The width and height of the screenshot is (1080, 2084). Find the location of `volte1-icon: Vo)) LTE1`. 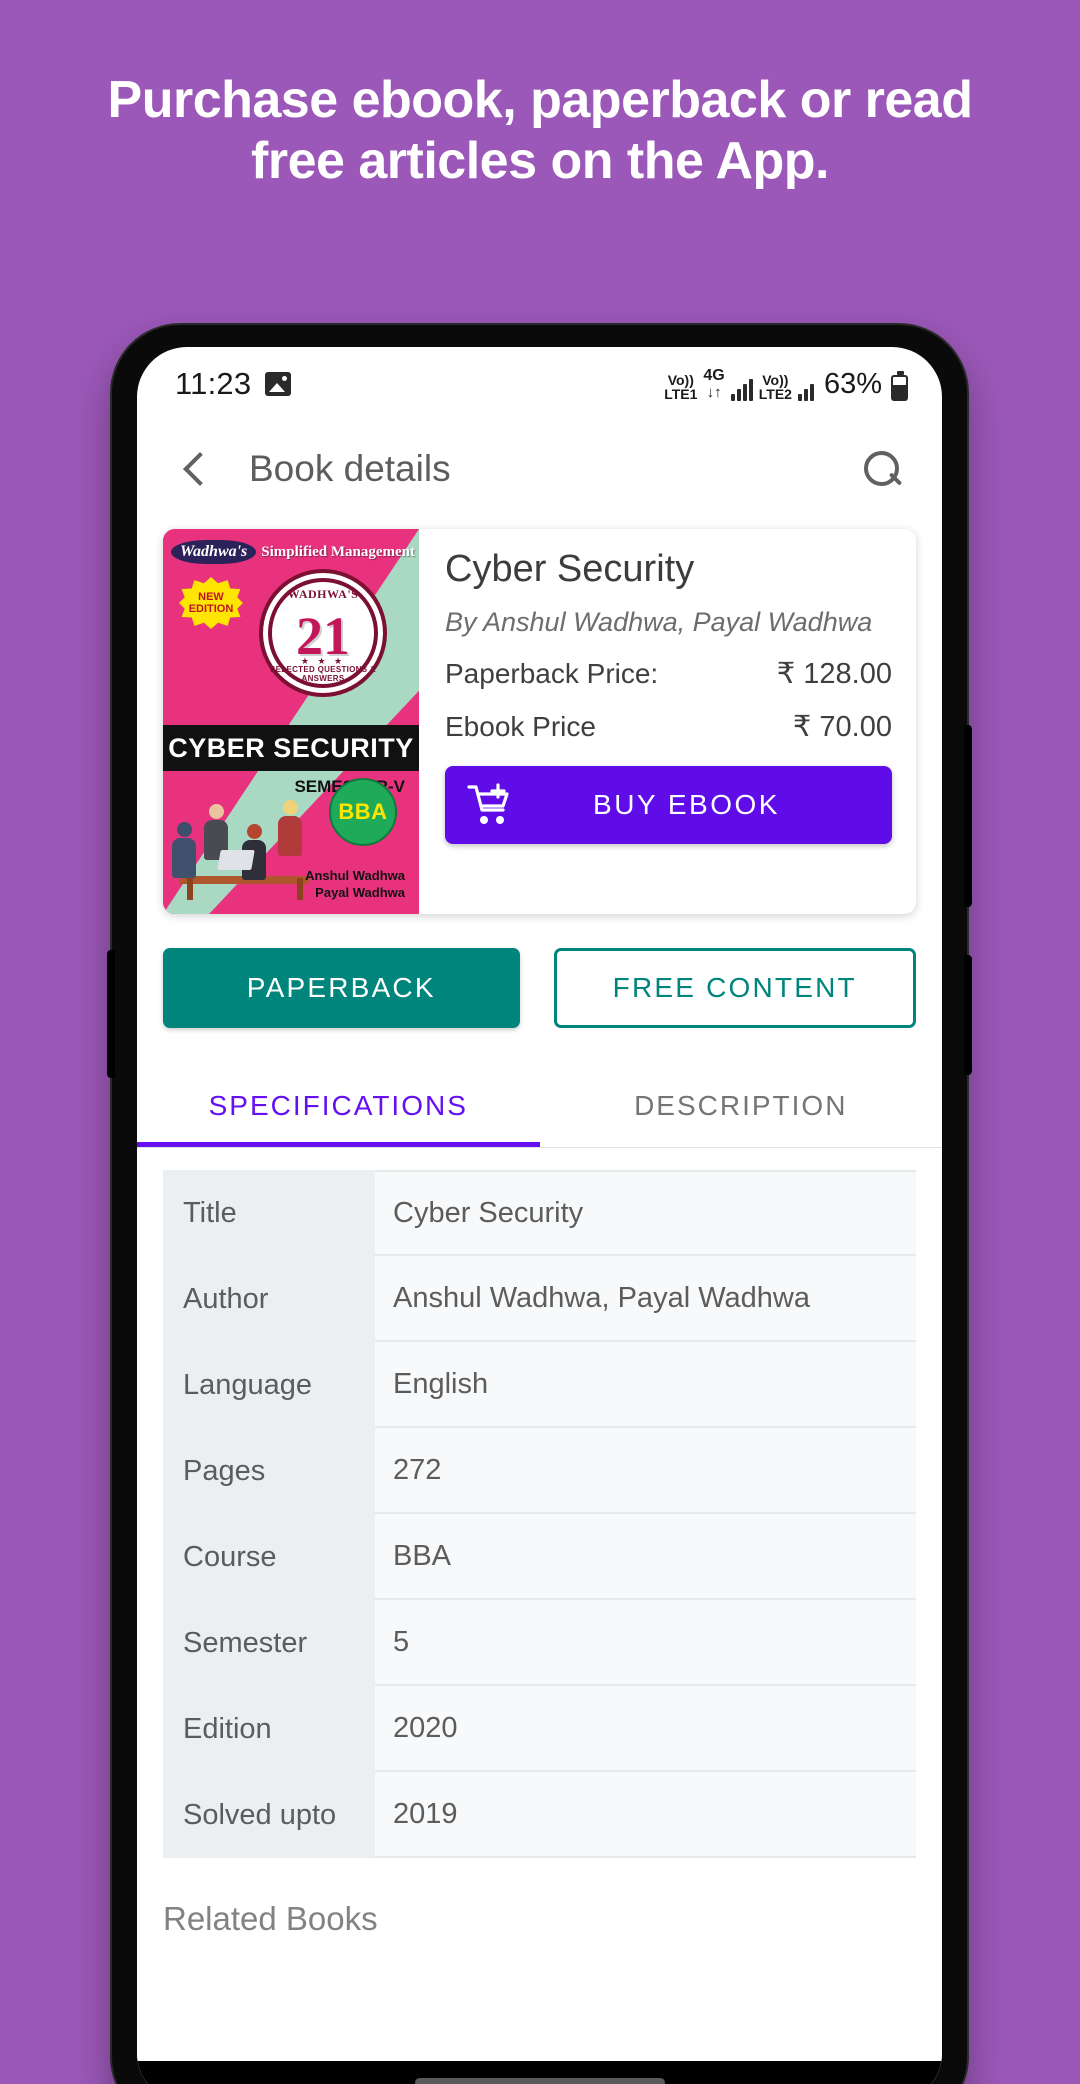

volte1-icon: Vo)) LTE1 is located at coordinates (680, 387).